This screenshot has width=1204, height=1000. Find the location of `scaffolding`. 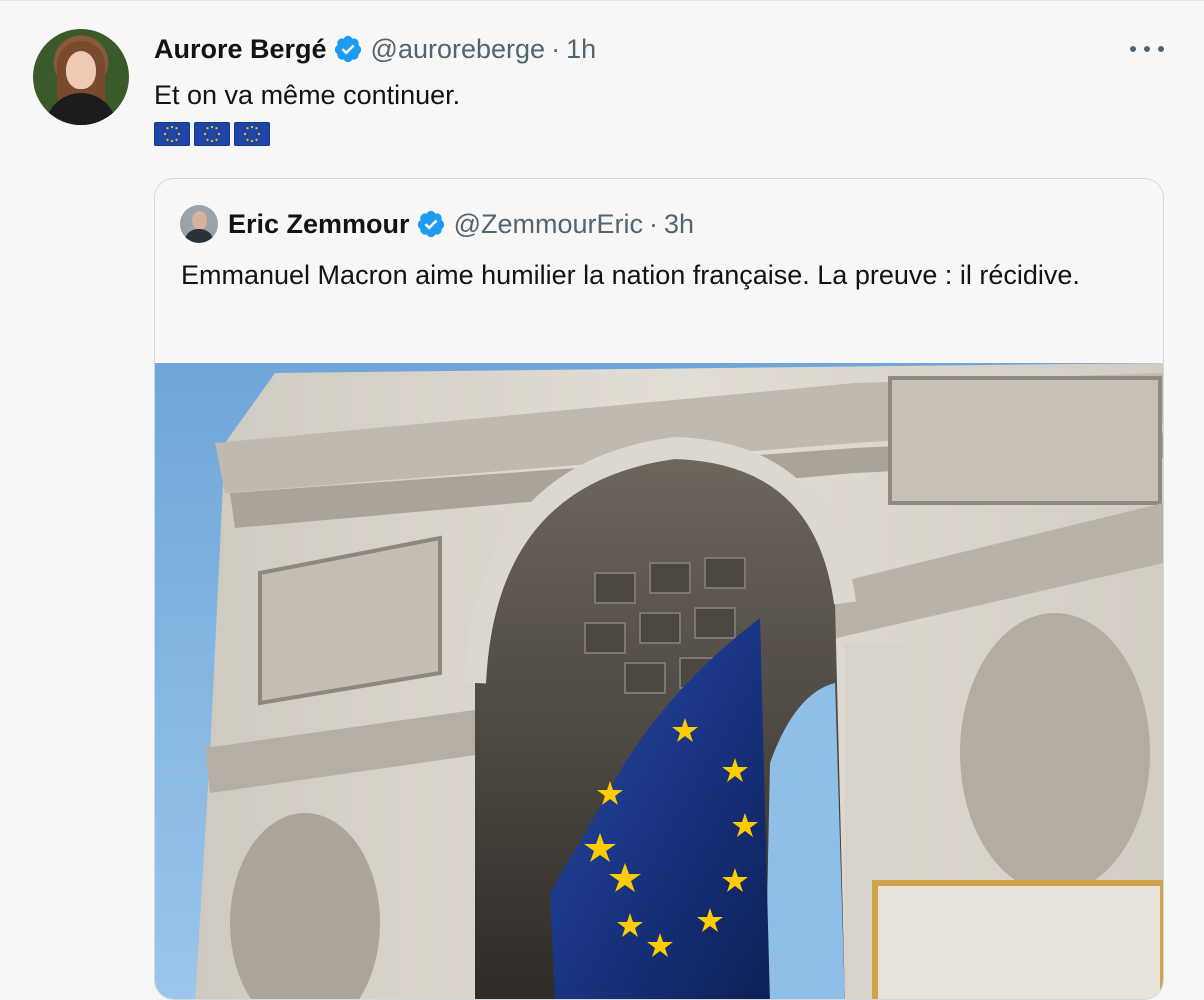

scaffolding is located at coordinates (1017, 939).